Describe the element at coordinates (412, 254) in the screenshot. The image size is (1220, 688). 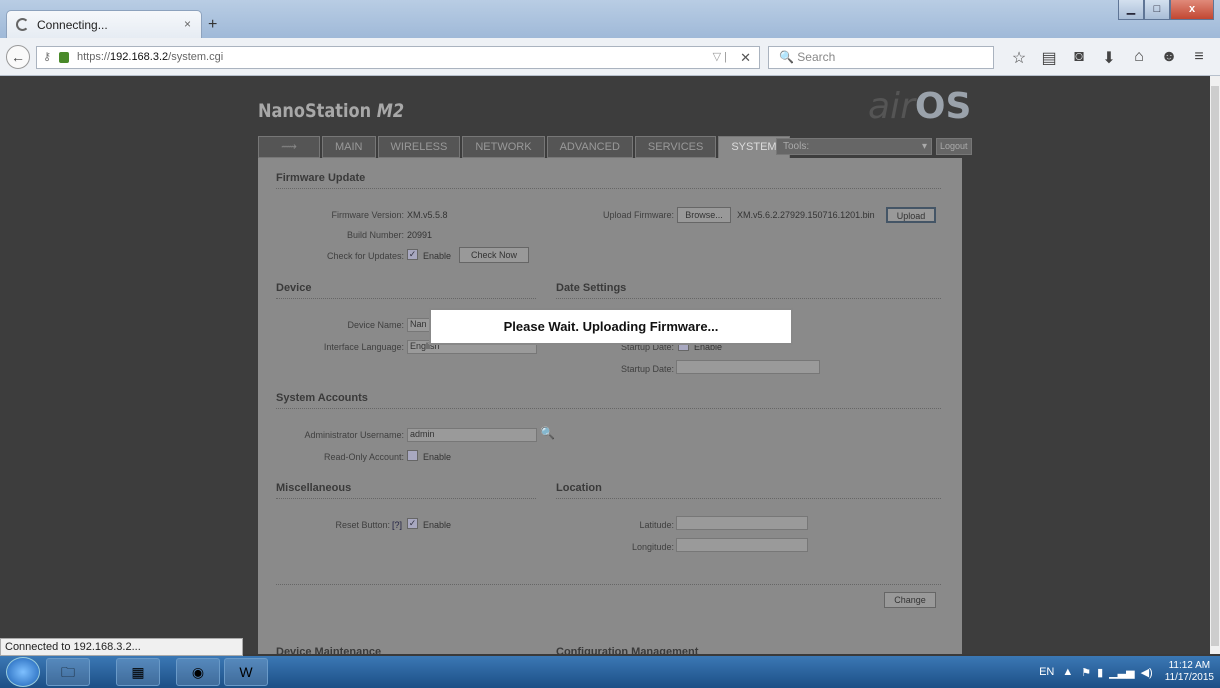
I see `updates-checkbox: ✓` at that location.